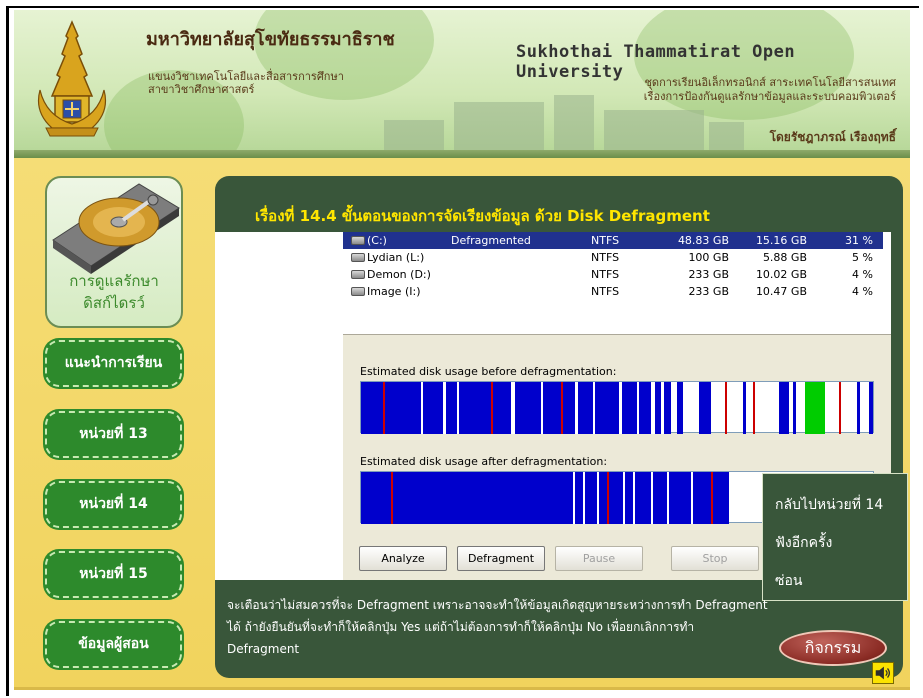 This screenshot has height=698, width=923. I want to click on faculty-label: สาขาวิชาศึกษาศาสตร์, so click(201, 89).